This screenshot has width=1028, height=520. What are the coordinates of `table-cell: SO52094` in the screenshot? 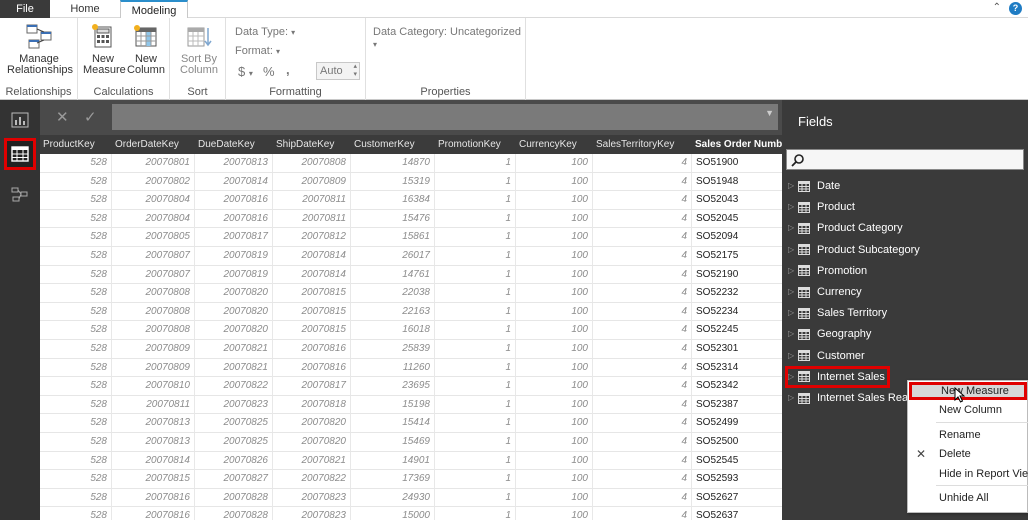 It's located at (737, 237).